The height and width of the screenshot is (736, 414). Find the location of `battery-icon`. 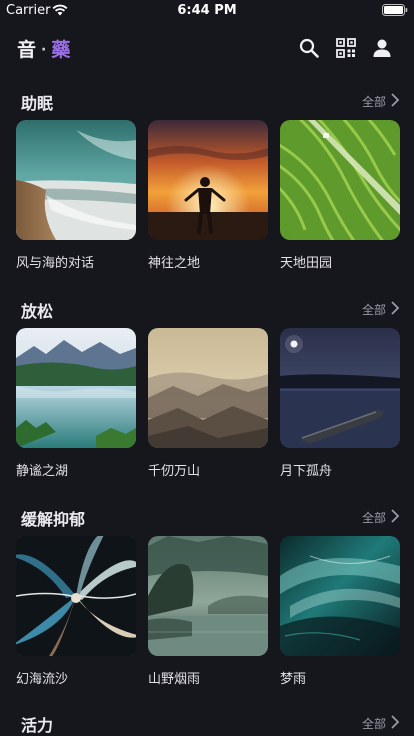

battery-icon is located at coordinates (395, 10).